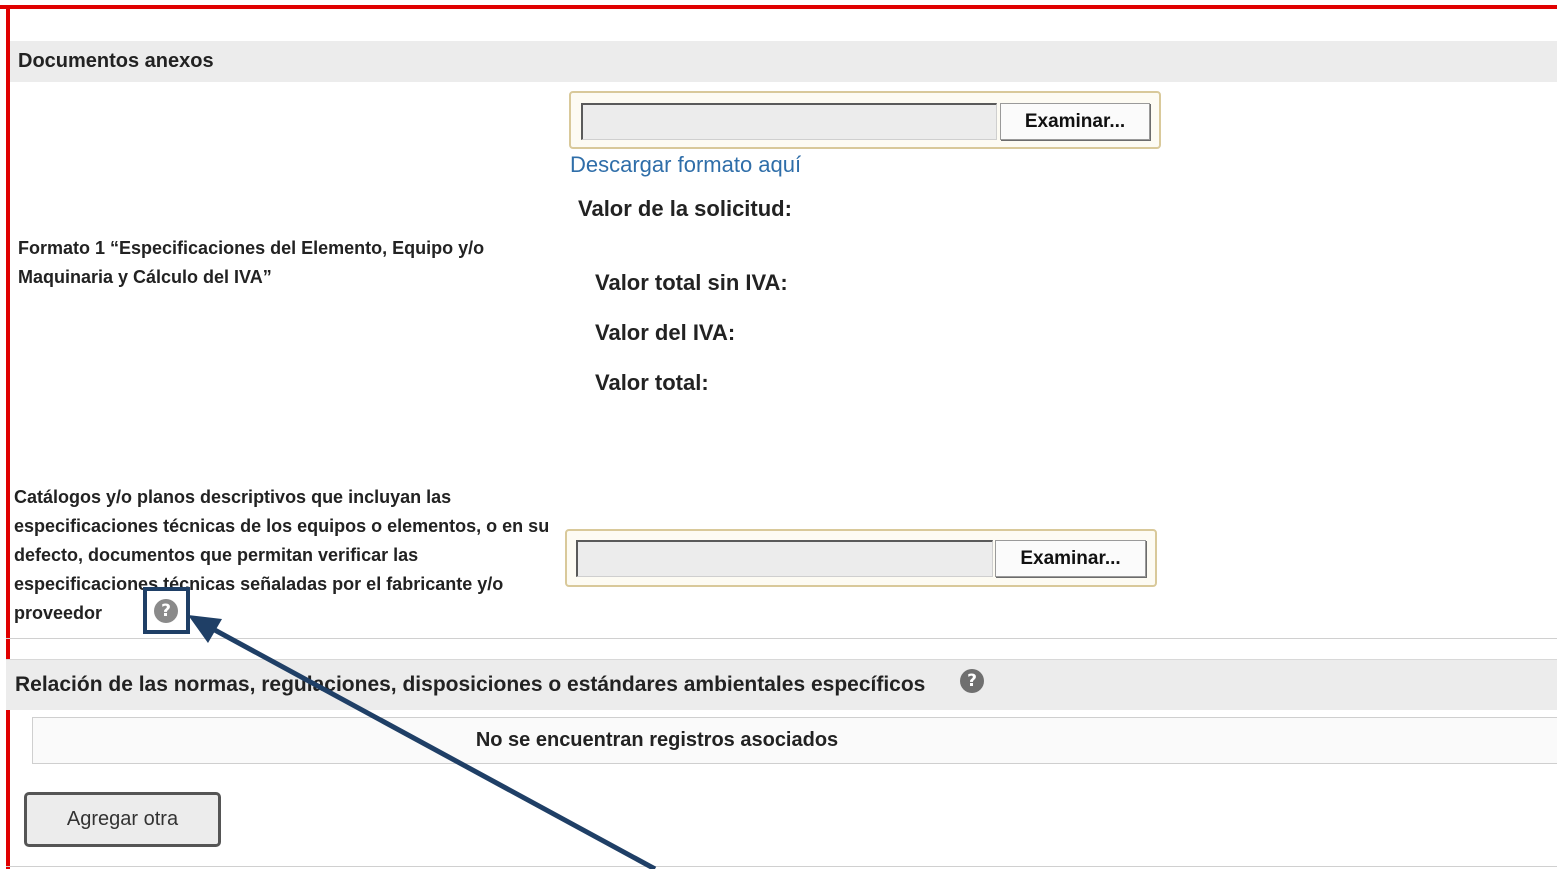 This screenshot has width=1557, height=869. I want to click on download-format-link: Descargar formato aquí, so click(685, 165).